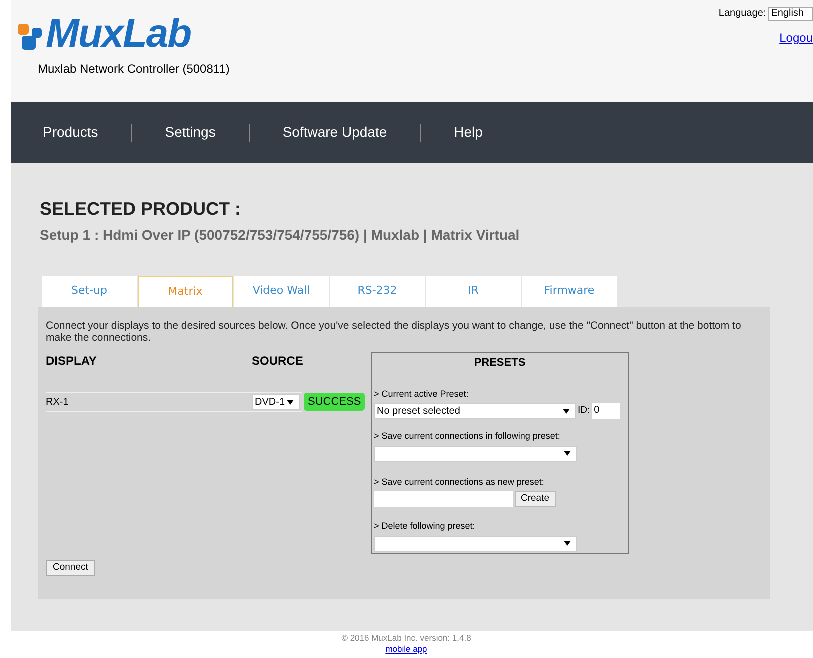 Image resolution: width=813 pixels, height=658 pixels. I want to click on connect-button: Connect, so click(71, 568).